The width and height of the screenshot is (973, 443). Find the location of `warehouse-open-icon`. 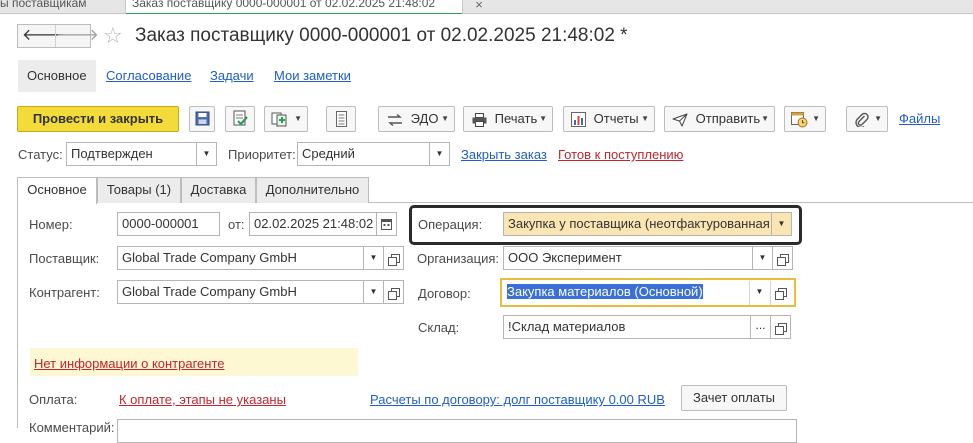

warehouse-open-icon is located at coordinates (781, 327).